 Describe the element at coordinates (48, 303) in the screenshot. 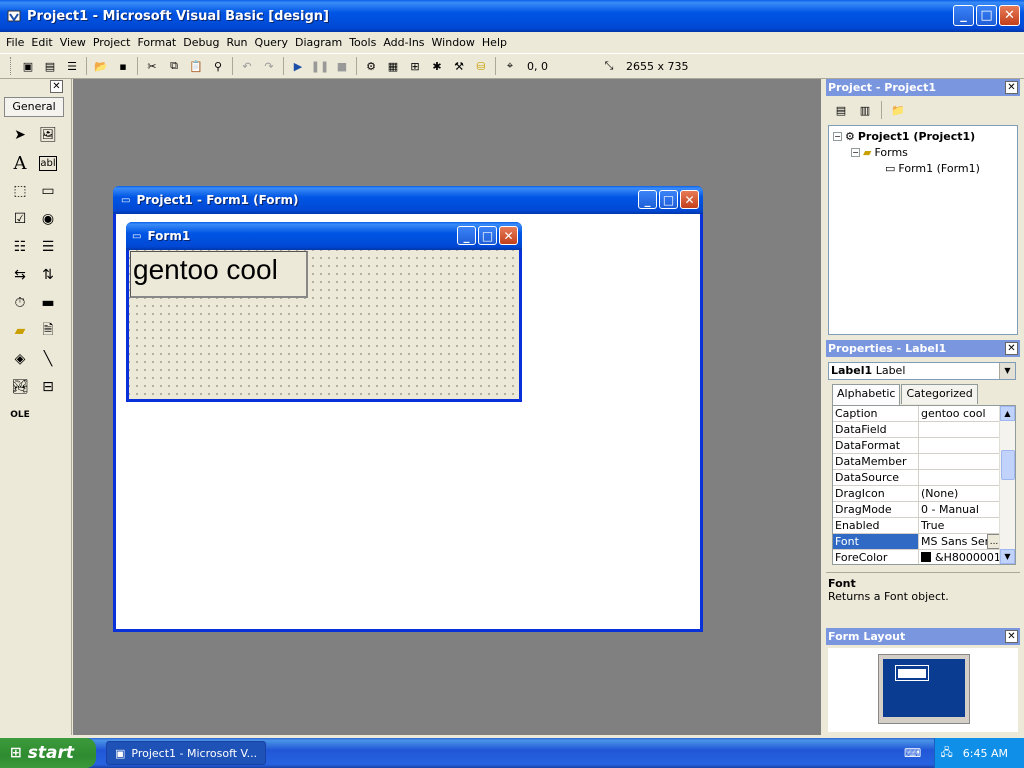

I see `drivelistbox-tool-icon: ▬` at that location.